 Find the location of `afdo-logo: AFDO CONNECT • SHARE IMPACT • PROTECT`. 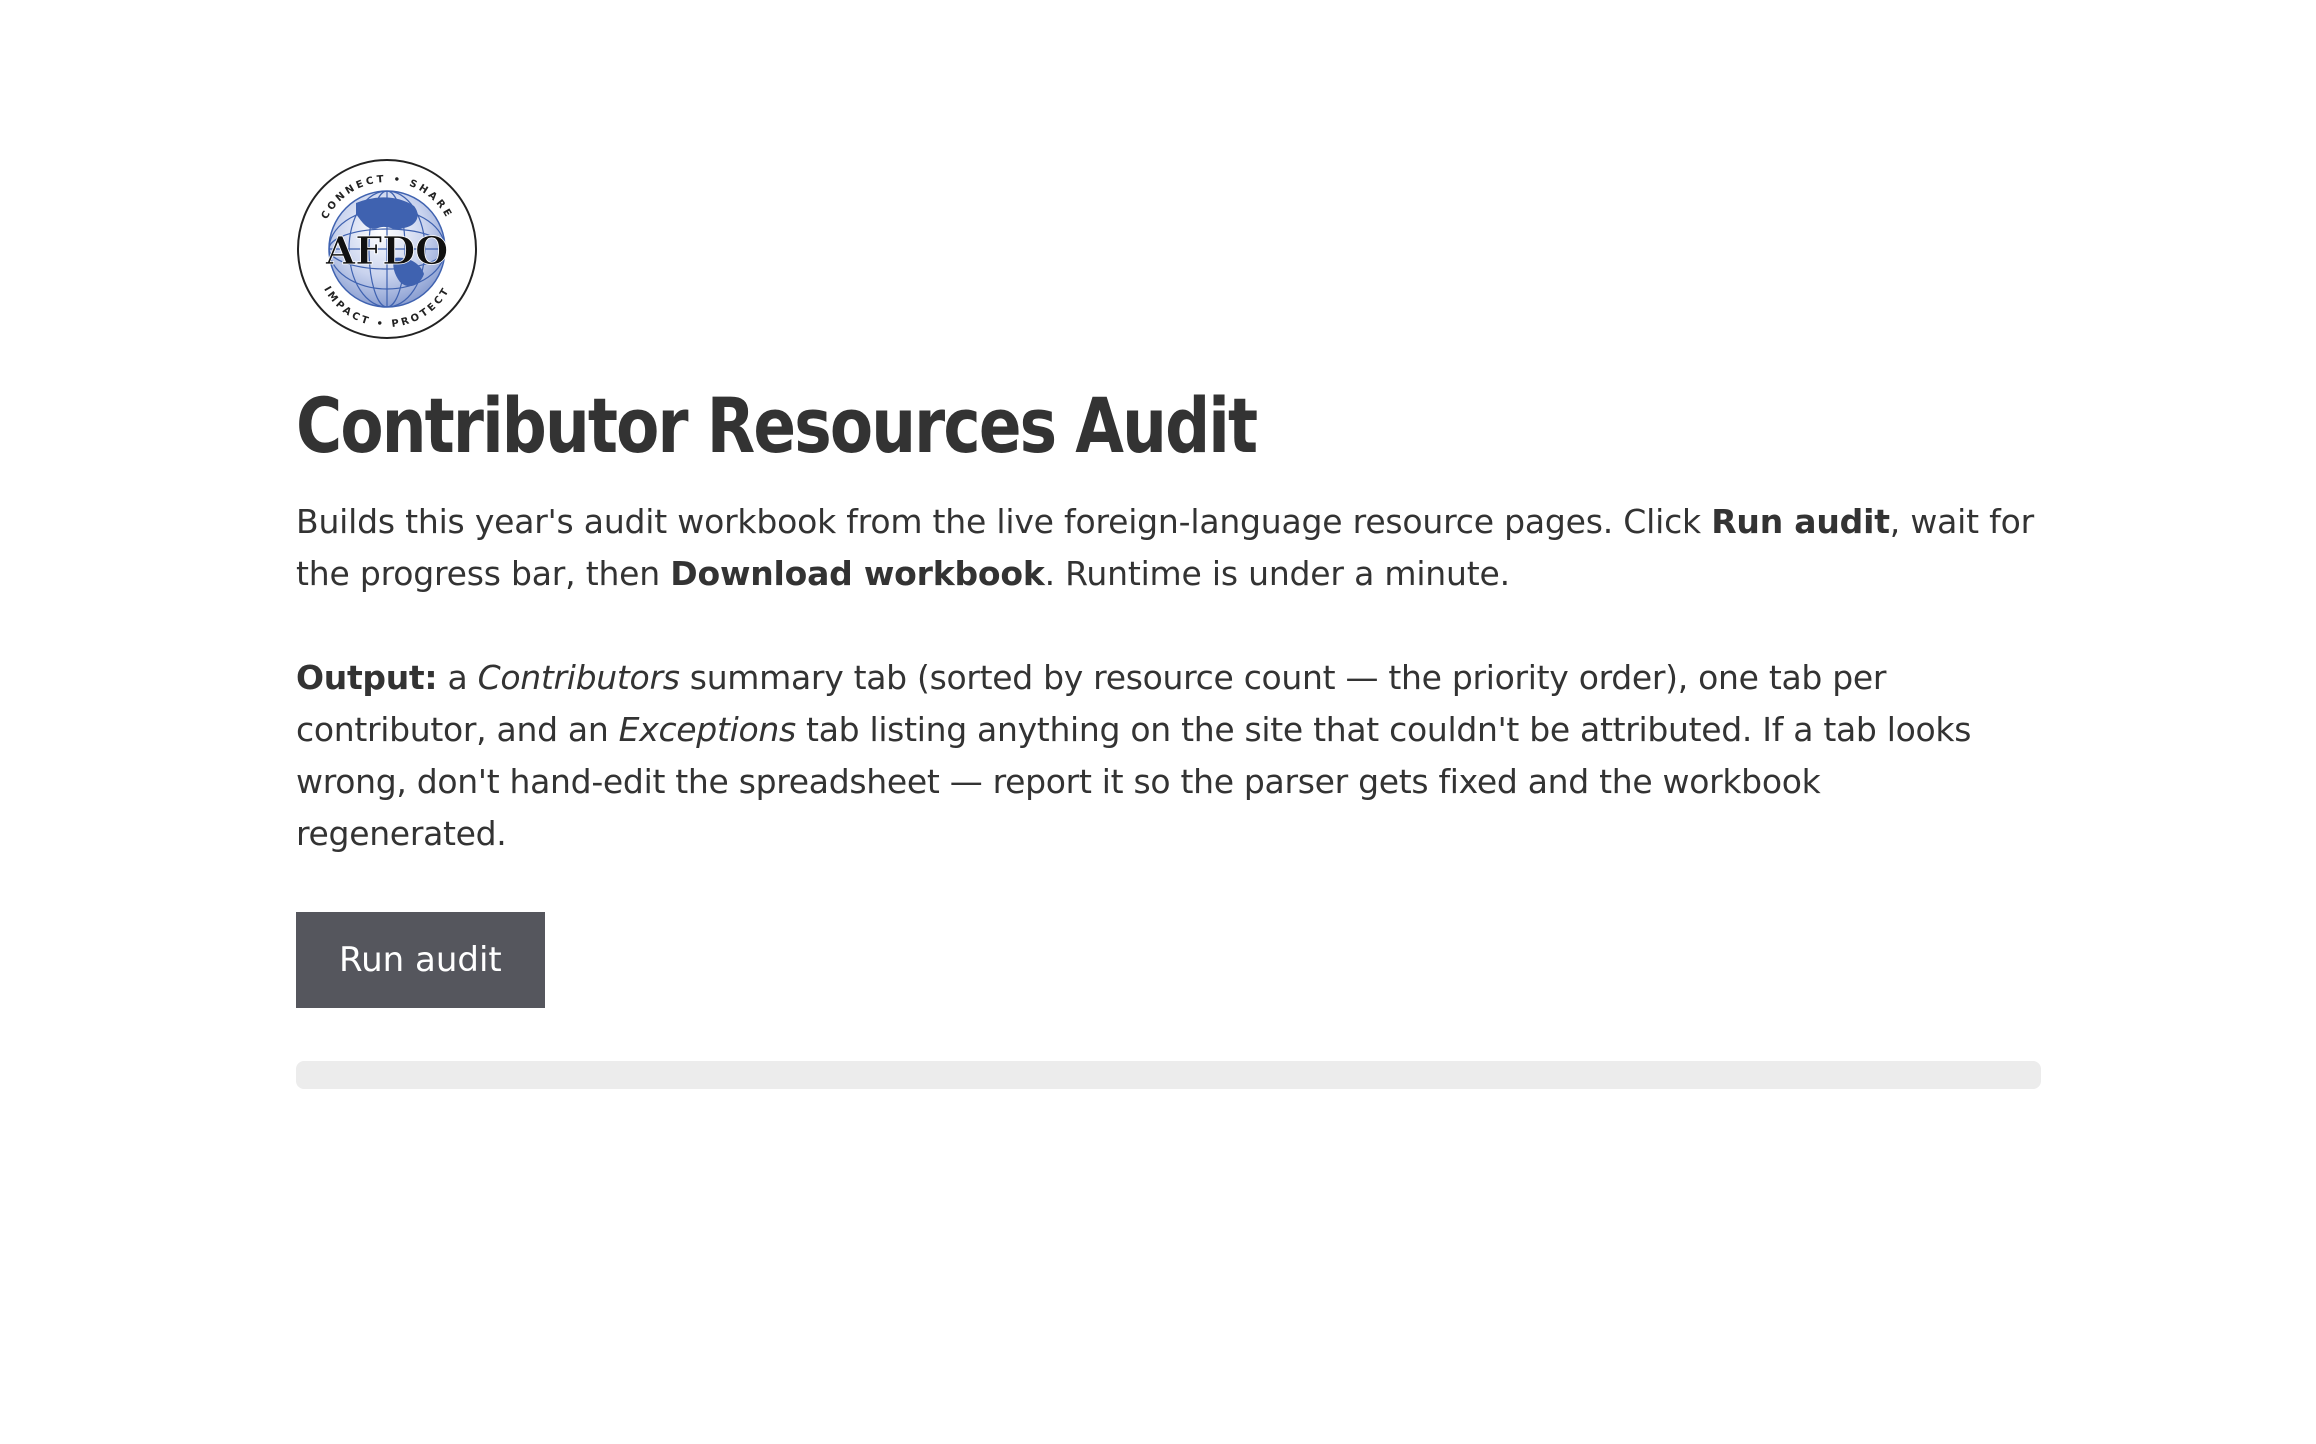

afdo-logo: AFDO CONNECT • SHARE IMPACT • PROTECT is located at coordinates (387, 249).